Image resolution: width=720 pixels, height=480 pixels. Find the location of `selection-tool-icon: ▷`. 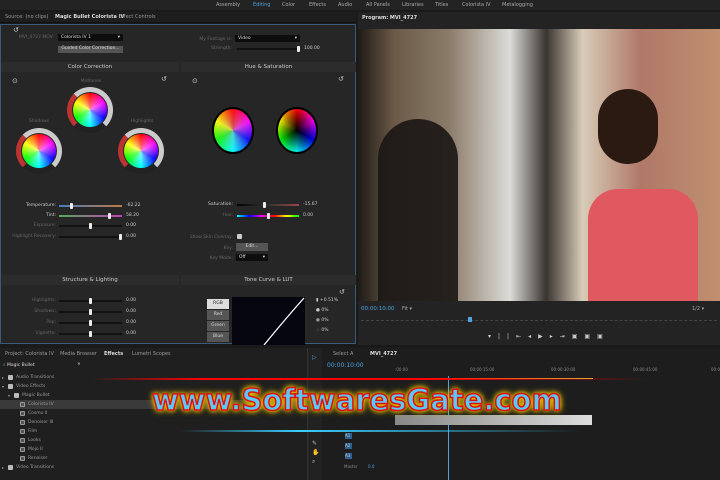

selection-tool-icon: ▷ is located at coordinates (314, 357).